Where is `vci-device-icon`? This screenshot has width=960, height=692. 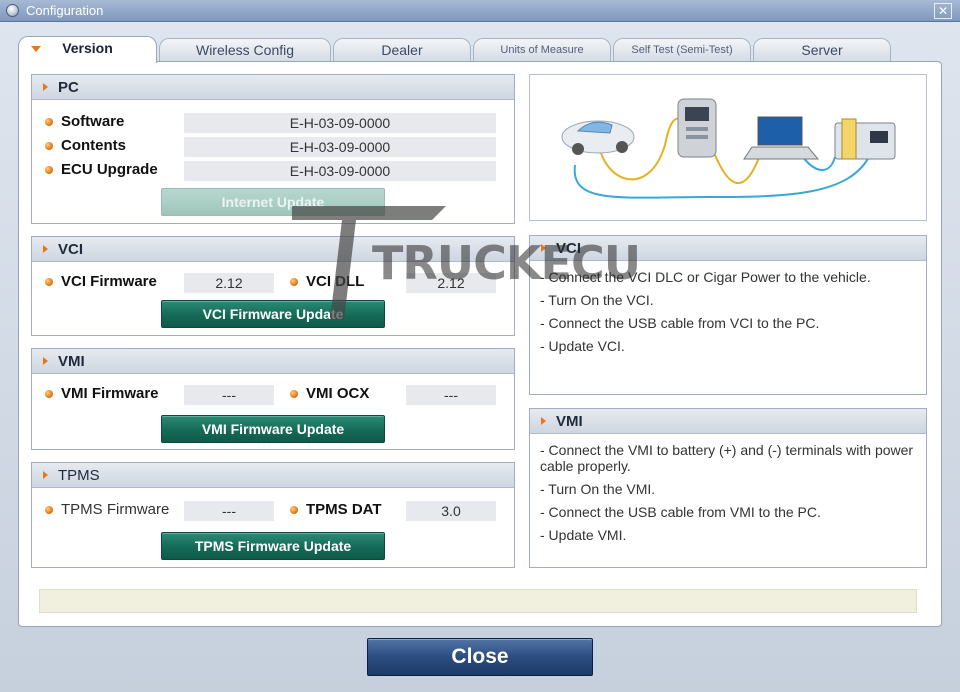 vci-device-icon is located at coordinates (697, 128).